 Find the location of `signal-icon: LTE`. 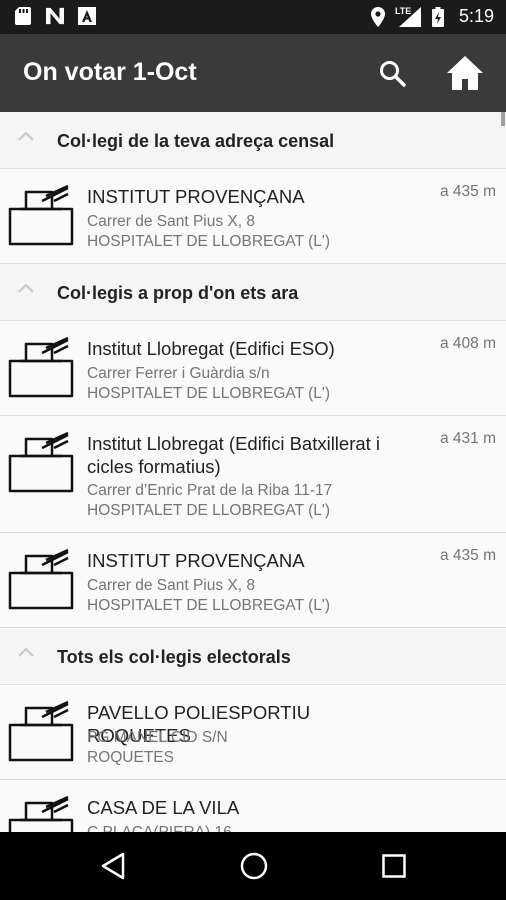

signal-icon: LTE is located at coordinates (407, 16).